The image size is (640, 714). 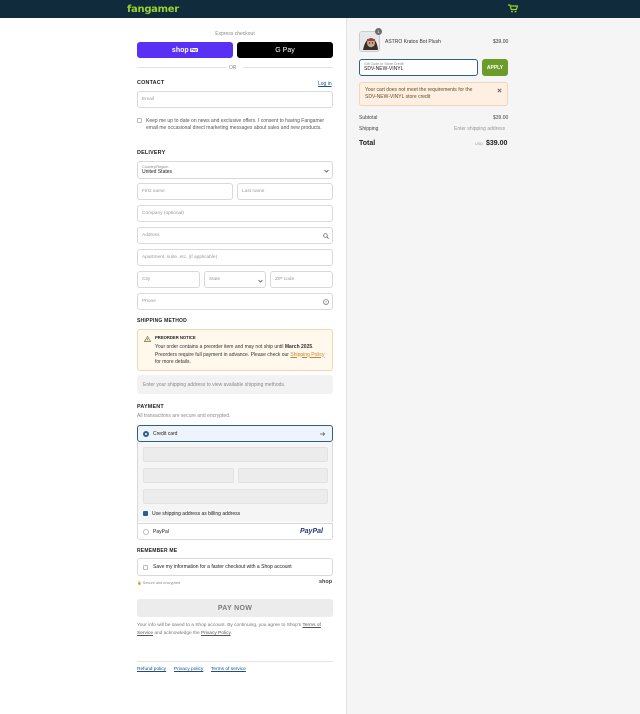 What do you see at coordinates (326, 582) in the screenshot?
I see `shop-logo: shop` at bounding box center [326, 582].